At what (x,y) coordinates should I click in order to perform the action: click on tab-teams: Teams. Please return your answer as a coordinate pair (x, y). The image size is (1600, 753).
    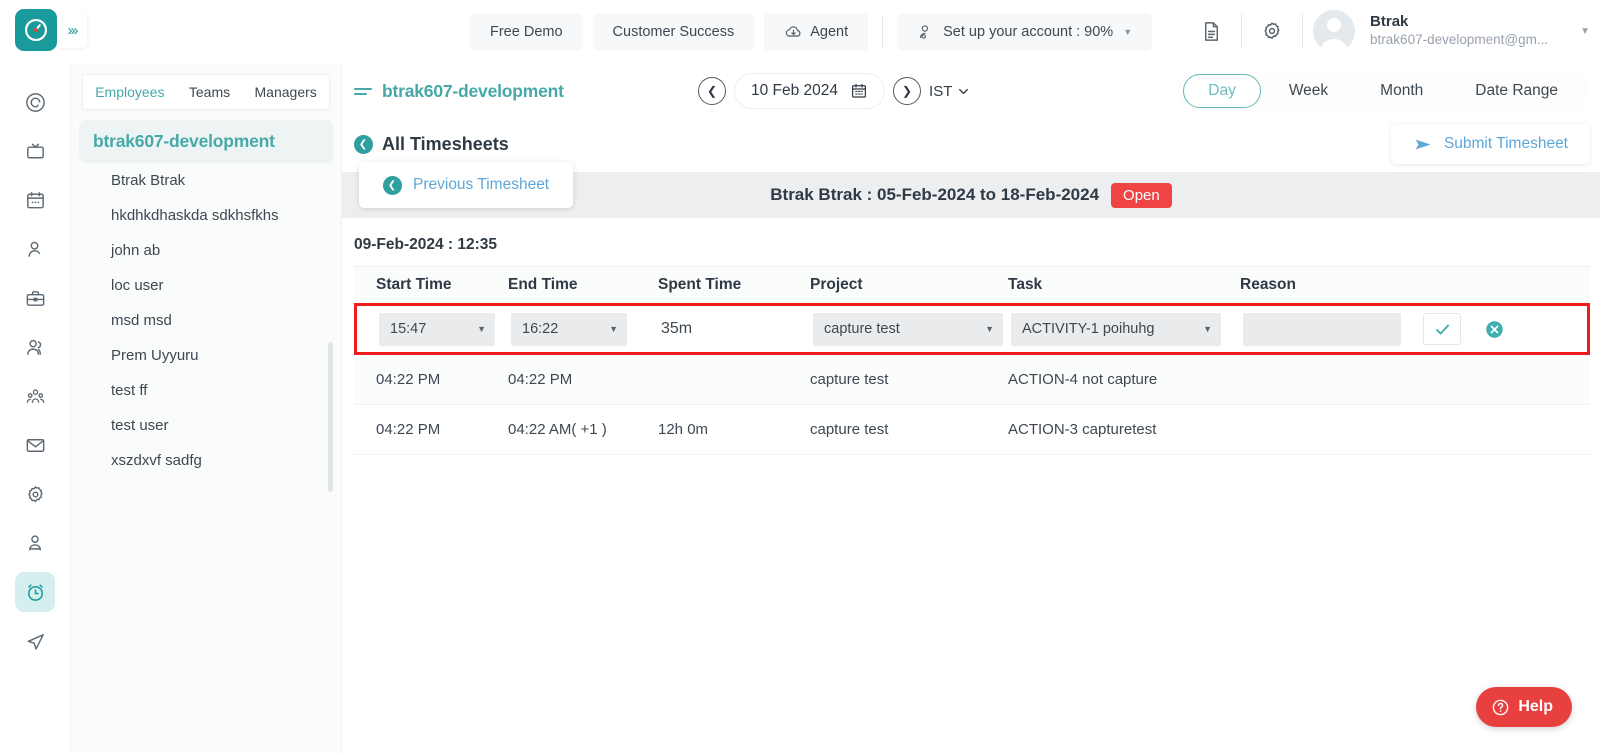
    Looking at the image, I should click on (209, 92).